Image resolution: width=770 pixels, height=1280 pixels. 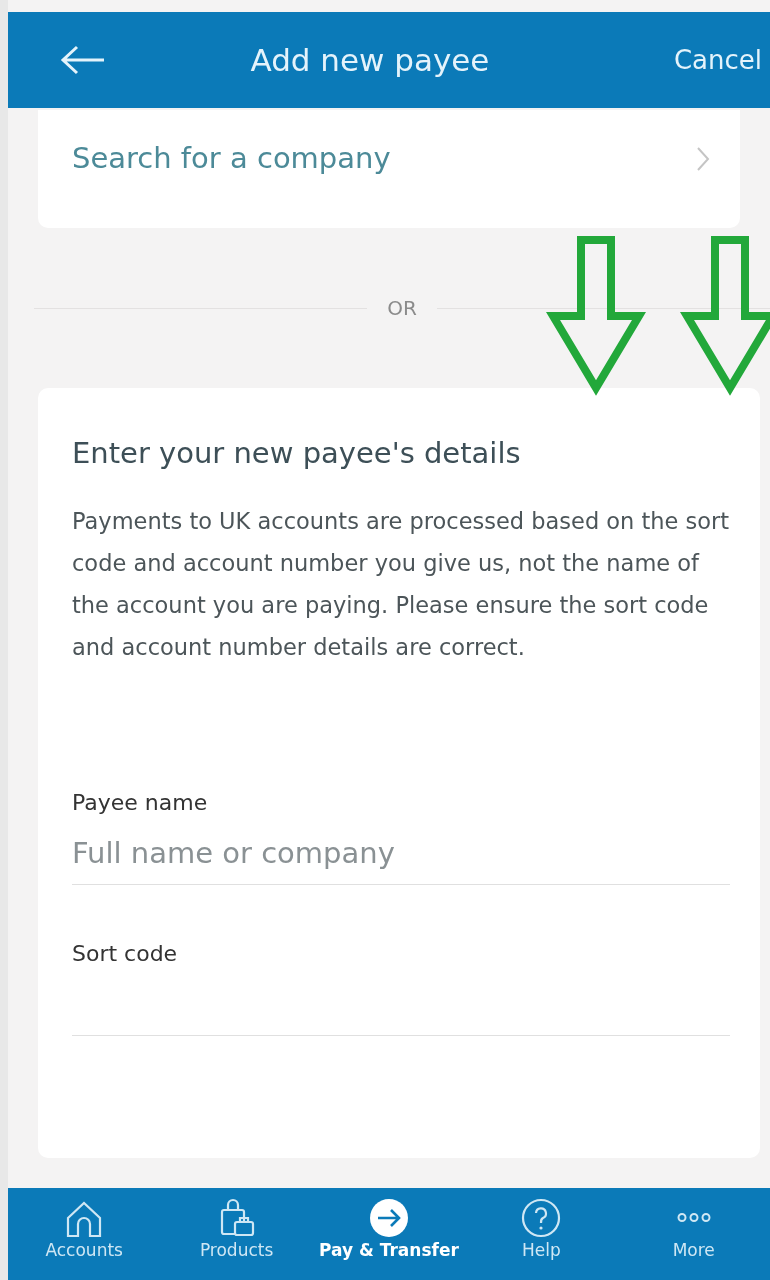 I want to click on nav-tab: Accounts, so click(x=84, y=1239).